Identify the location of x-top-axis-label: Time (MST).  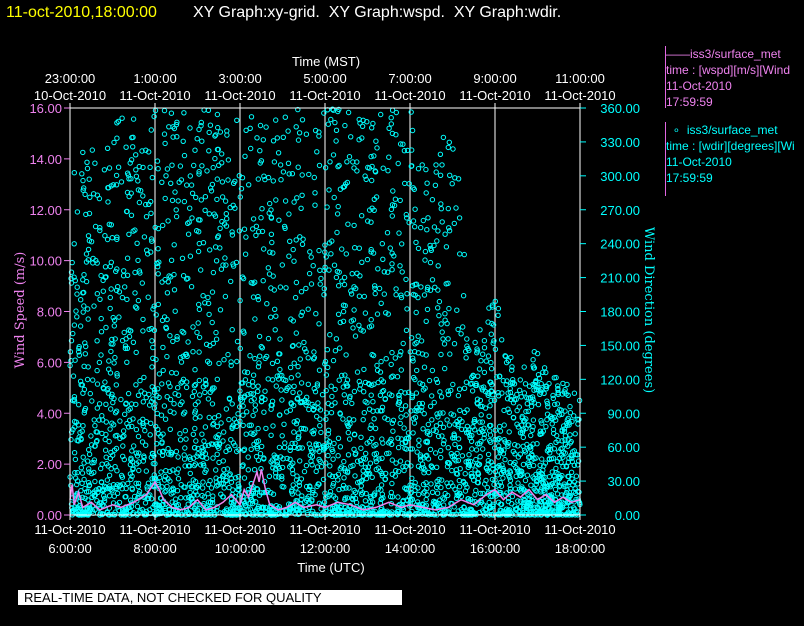
(326, 61).